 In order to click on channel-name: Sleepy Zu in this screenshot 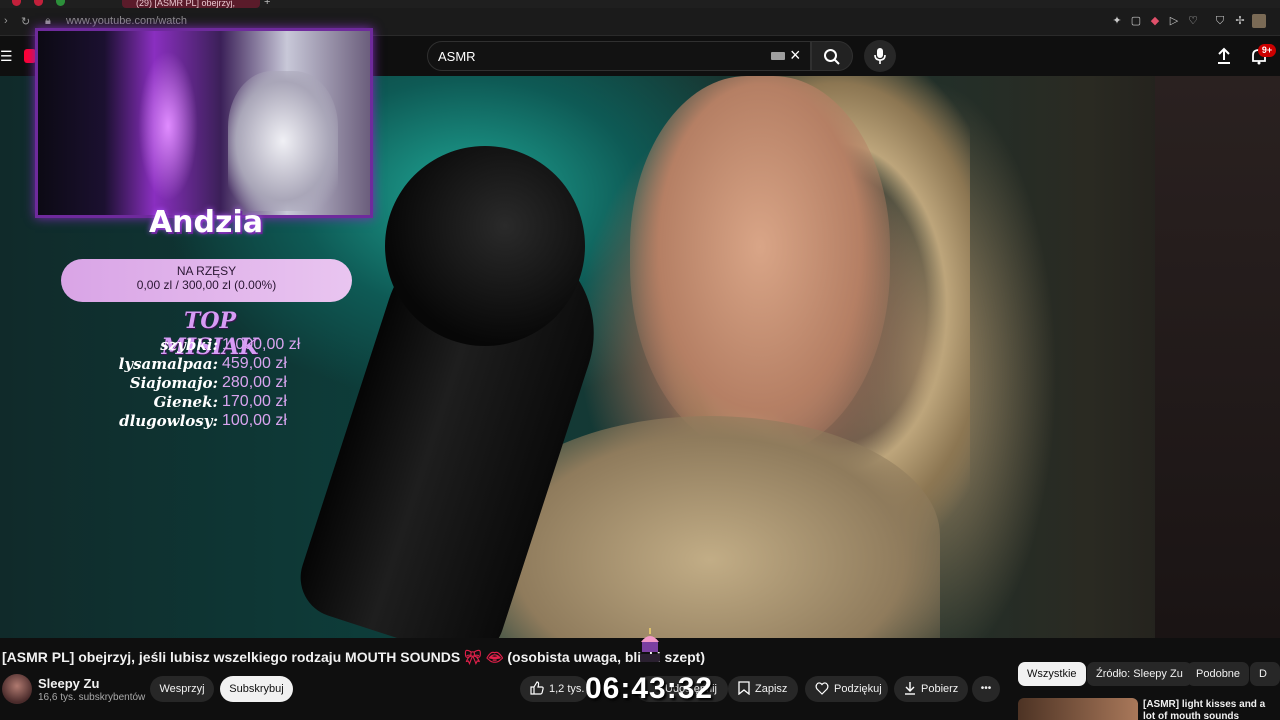, I will do `click(68, 683)`.